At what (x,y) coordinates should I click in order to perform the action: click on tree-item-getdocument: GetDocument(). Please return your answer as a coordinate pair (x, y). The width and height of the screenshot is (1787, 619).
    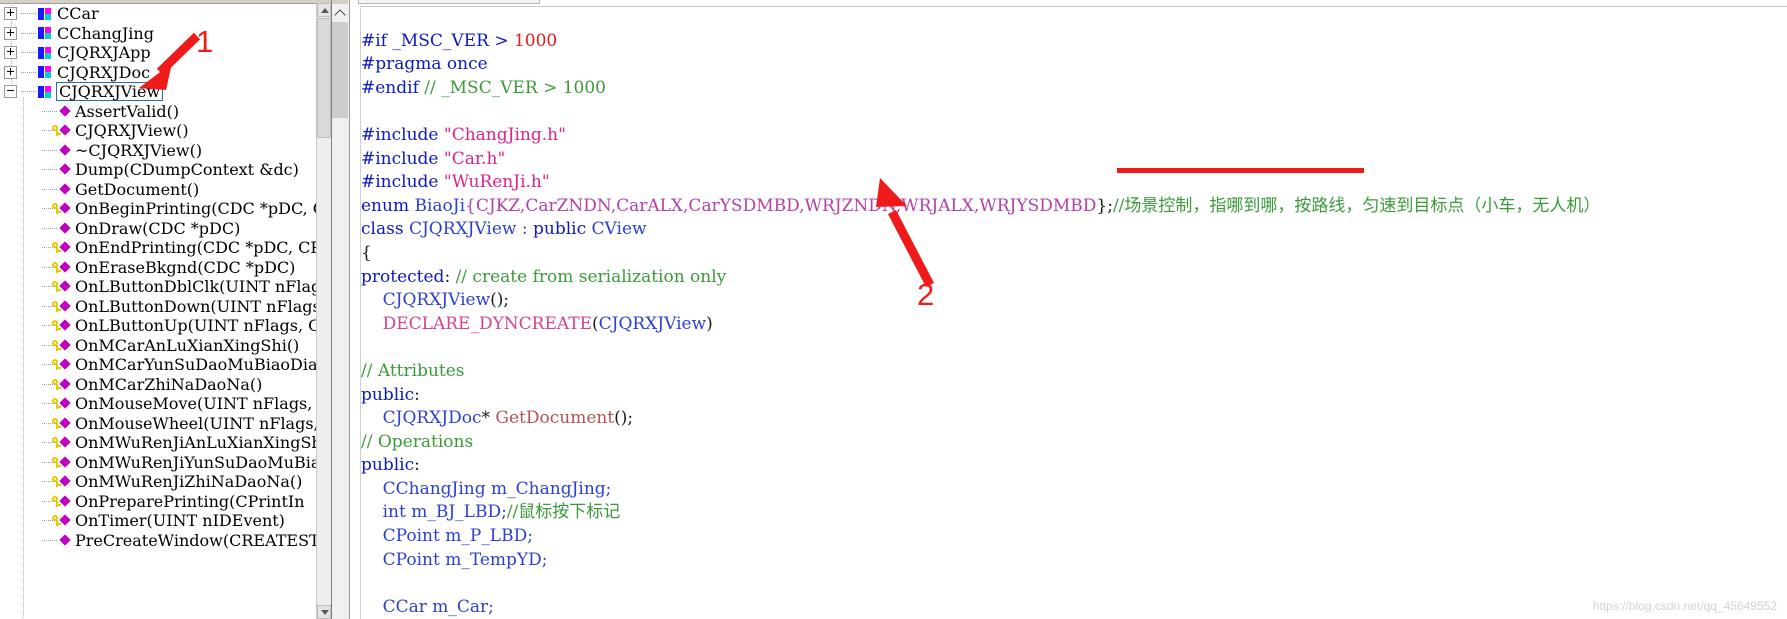
    Looking at the image, I should click on (158, 190).